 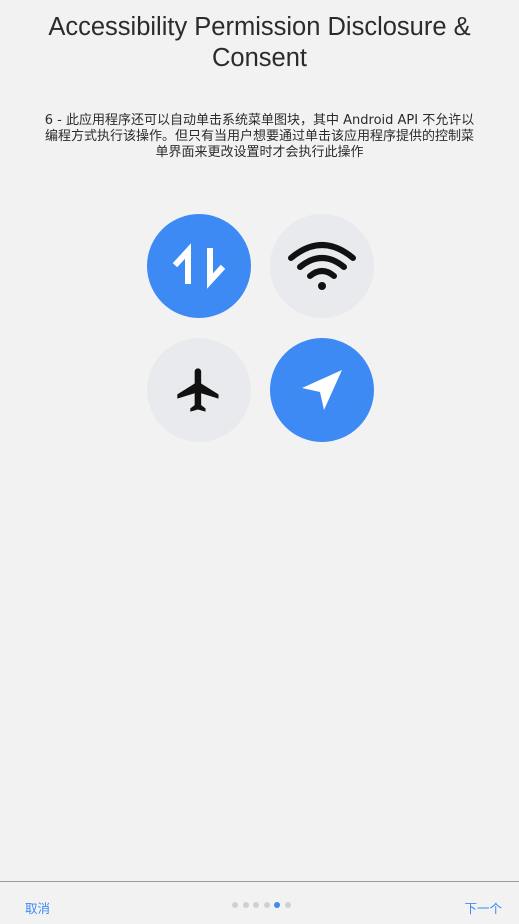 I want to click on next-button: 下一个, so click(x=483, y=907).